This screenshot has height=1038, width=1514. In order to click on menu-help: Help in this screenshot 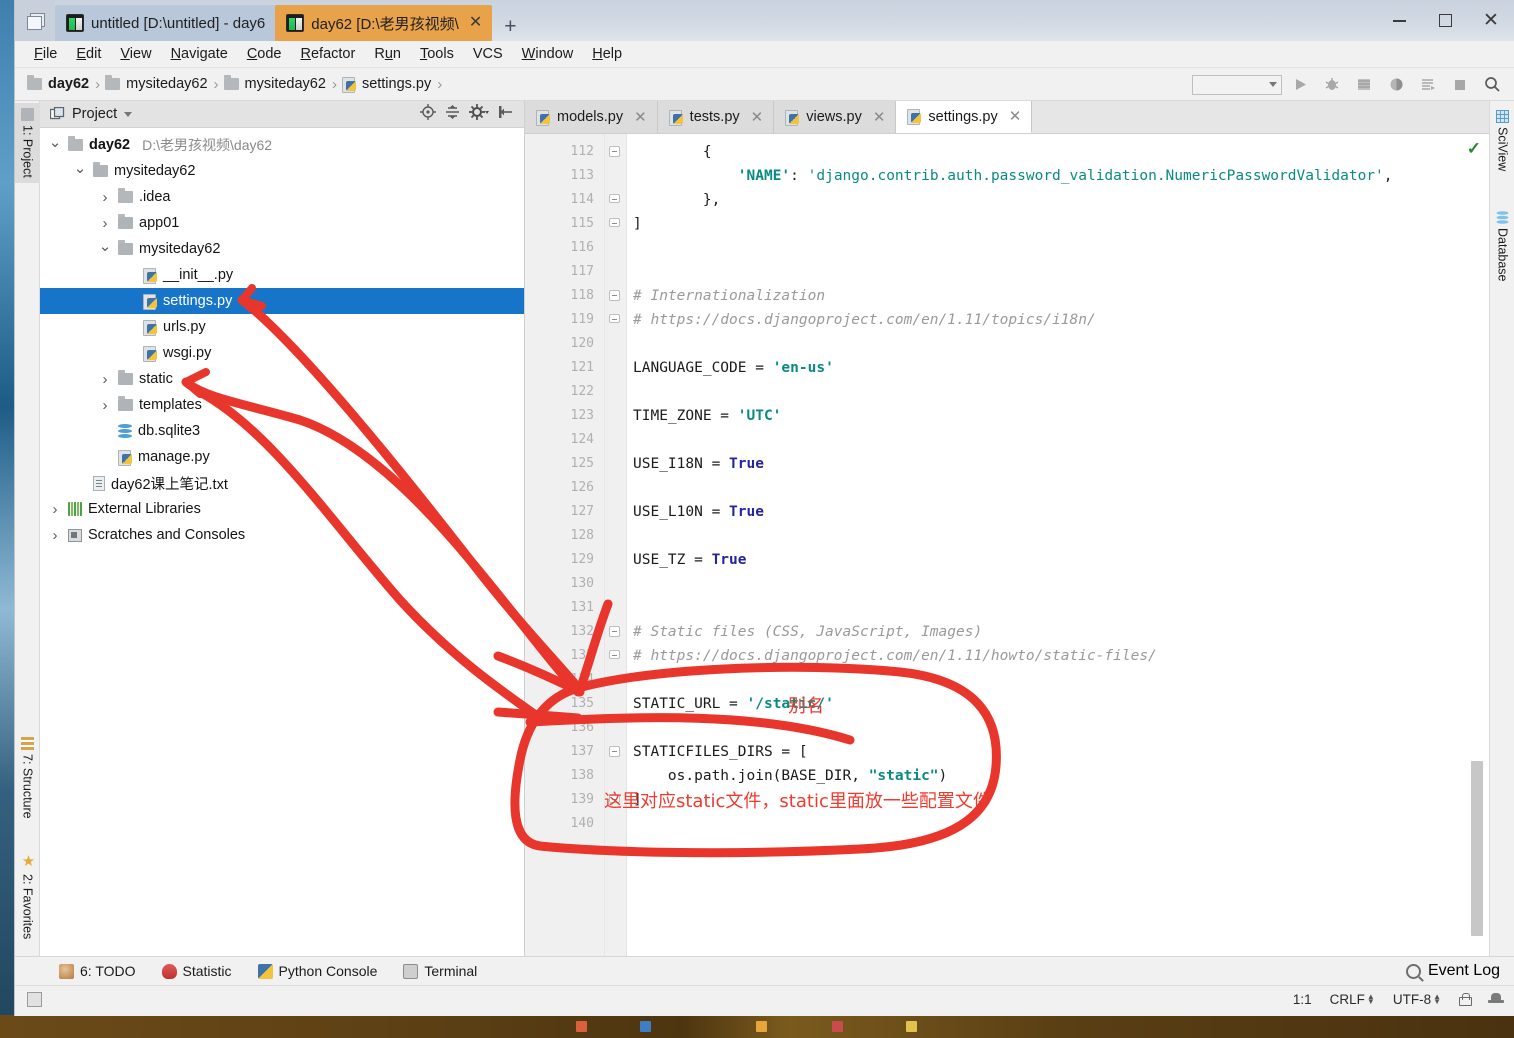, I will do `click(607, 54)`.